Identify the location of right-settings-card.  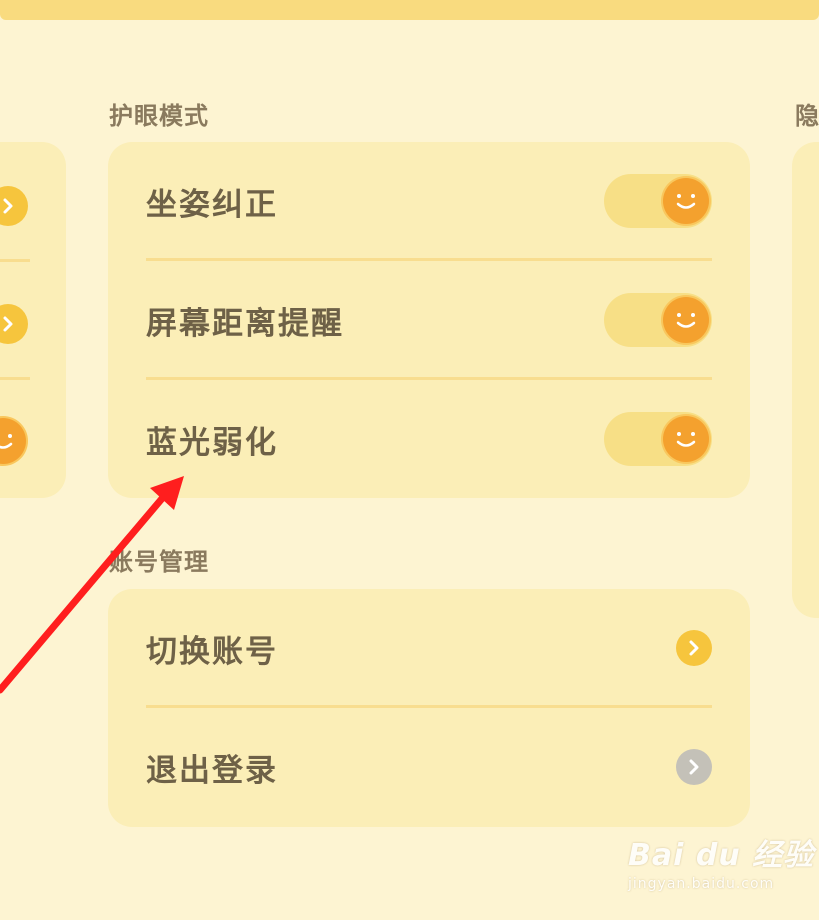
(805, 380).